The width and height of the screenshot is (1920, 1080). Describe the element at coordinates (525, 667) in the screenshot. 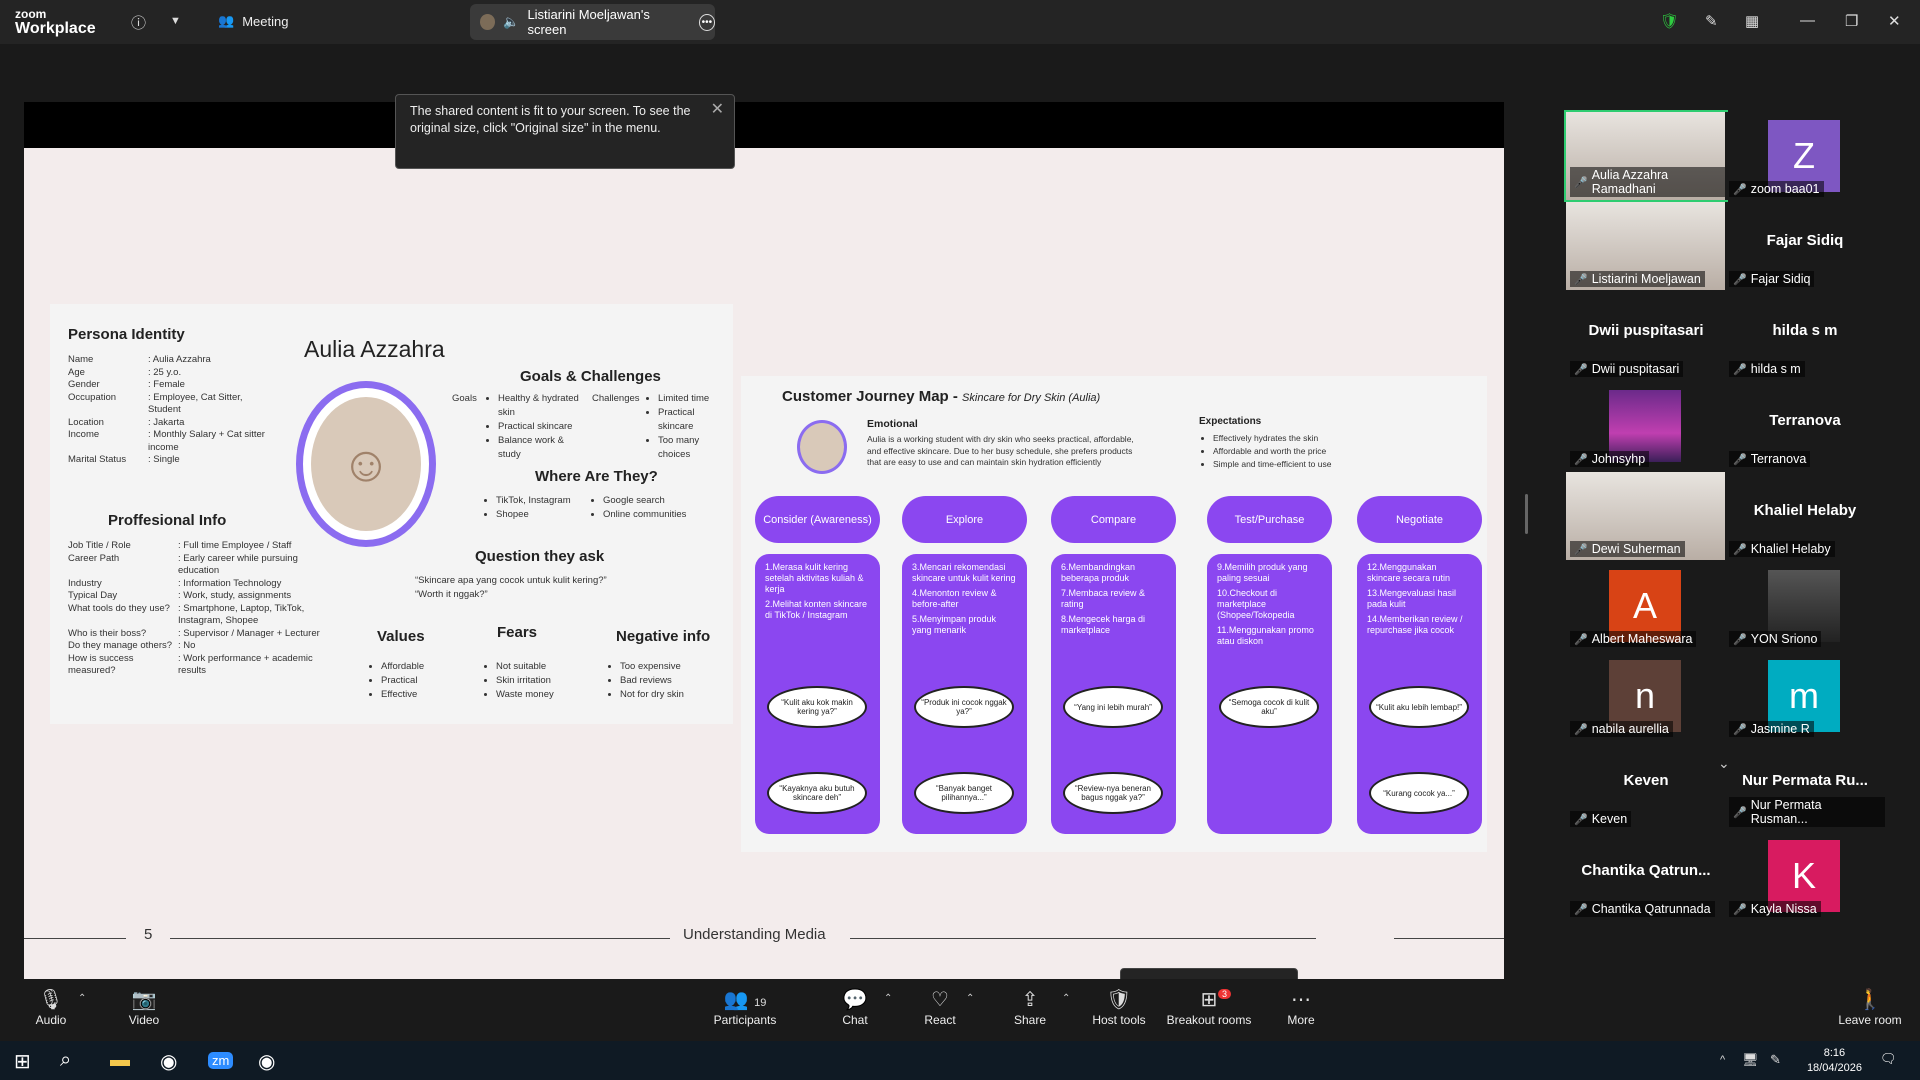

I see `bullet-item: Not suitable` at that location.